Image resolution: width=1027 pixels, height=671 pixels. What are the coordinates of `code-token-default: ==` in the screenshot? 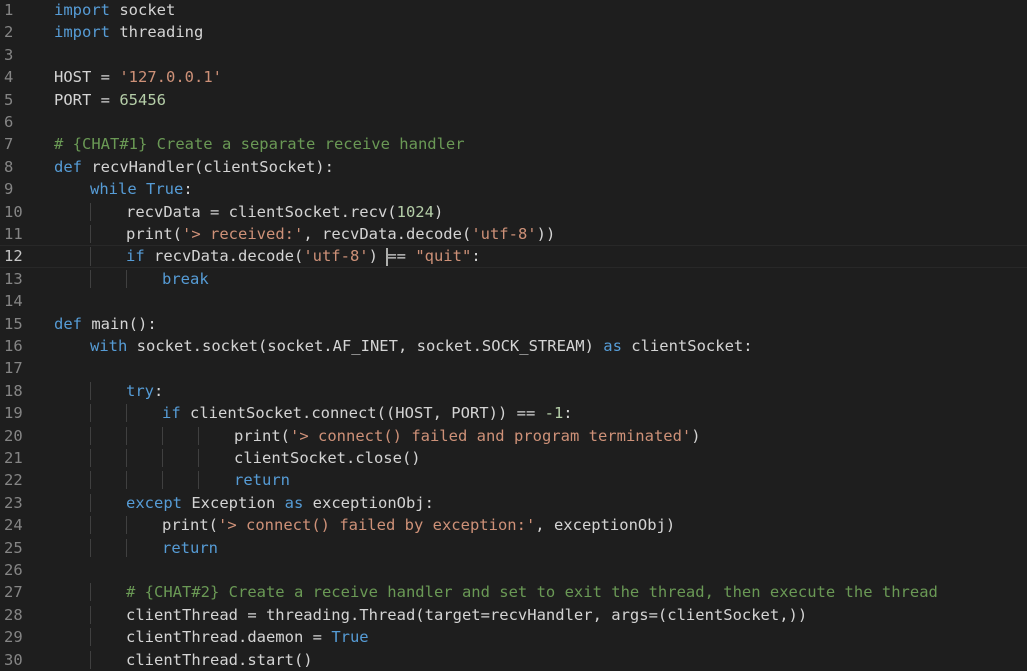 It's located at (401, 256).